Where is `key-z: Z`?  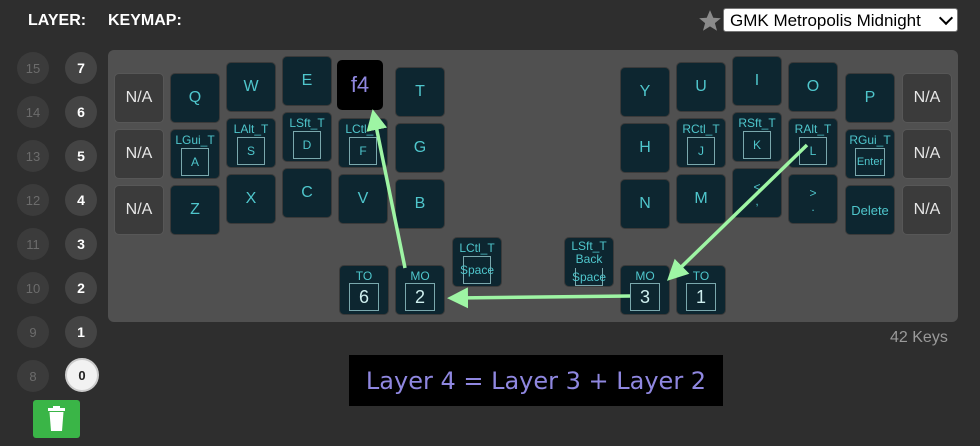 key-z: Z is located at coordinates (195, 210).